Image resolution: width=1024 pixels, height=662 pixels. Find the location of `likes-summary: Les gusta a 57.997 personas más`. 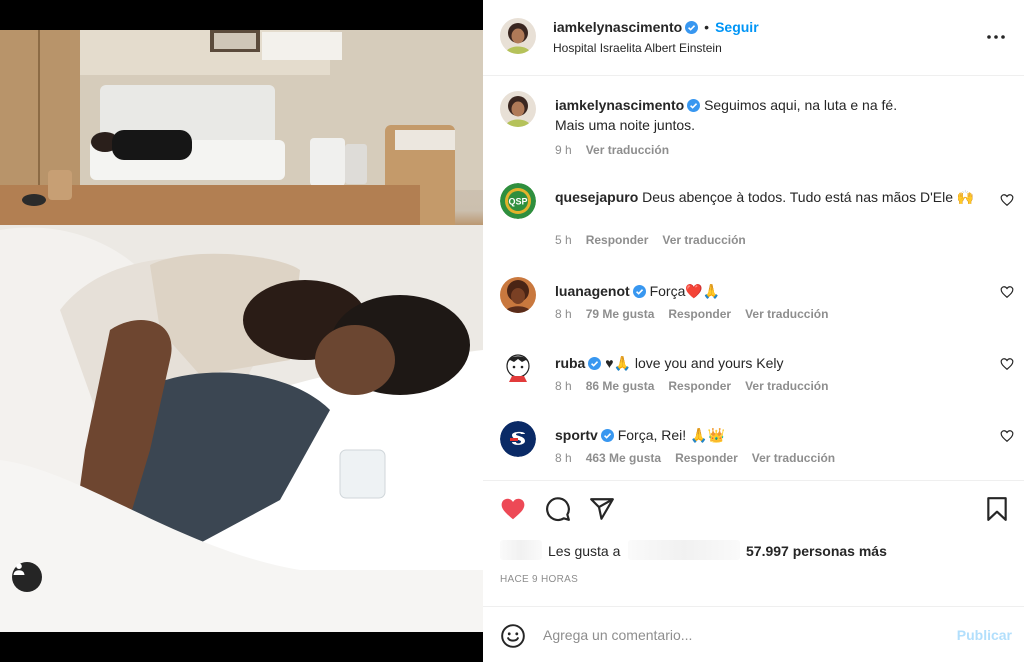

likes-summary: Les gusta a 57.997 personas más is located at coordinates (760, 552).